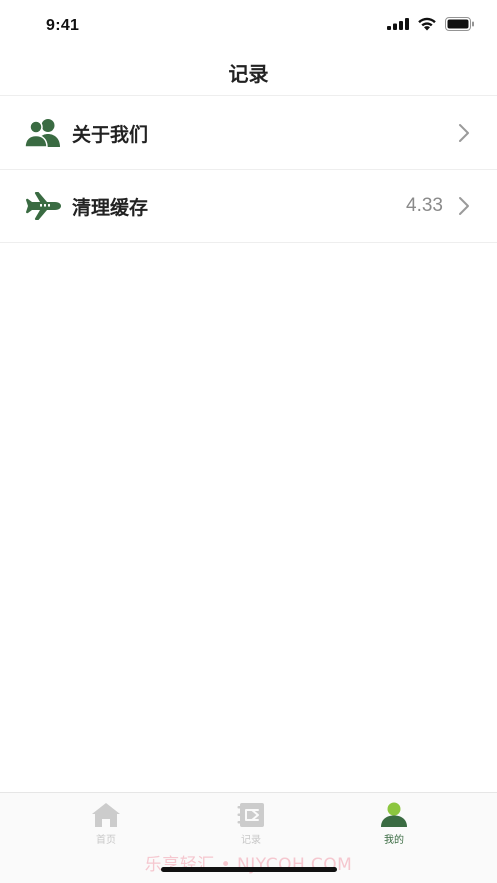 This screenshot has height=883, width=497. I want to click on list-item-label: 清理缓存, so click(110, 207).